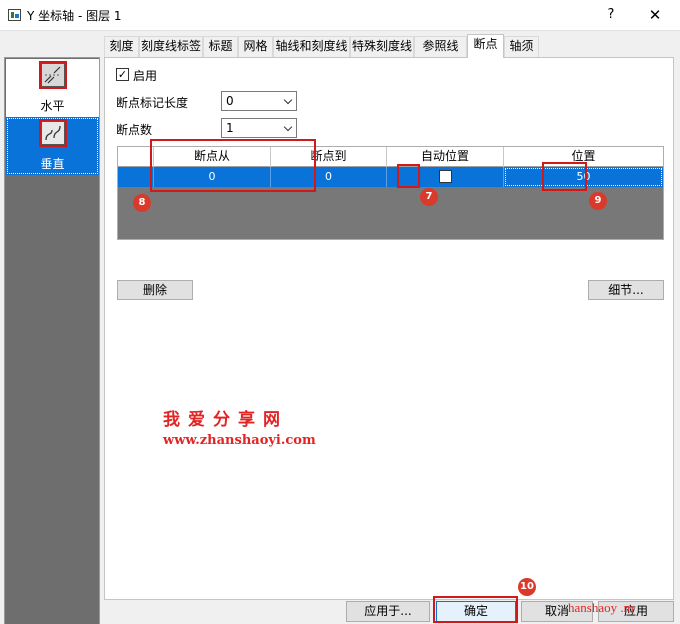 This screenshot has width=680, height=624. I want to click on ok-button-highlight, so click(475, 609).